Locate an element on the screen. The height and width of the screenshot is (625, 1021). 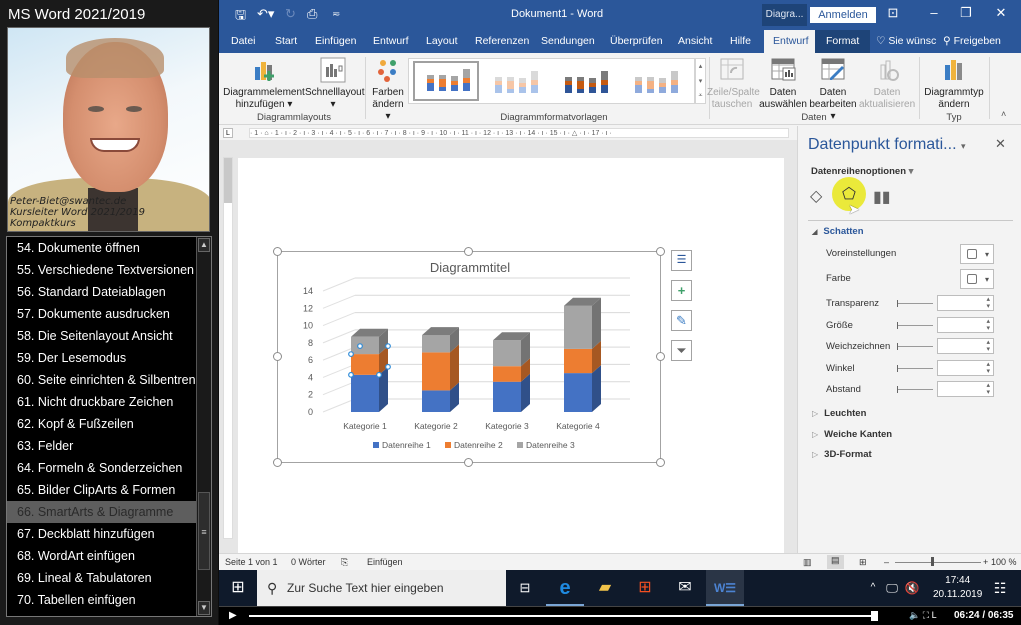
lesson-item: 58. Die Seitenlayout Ansicht is located at coordinates (102, 336).